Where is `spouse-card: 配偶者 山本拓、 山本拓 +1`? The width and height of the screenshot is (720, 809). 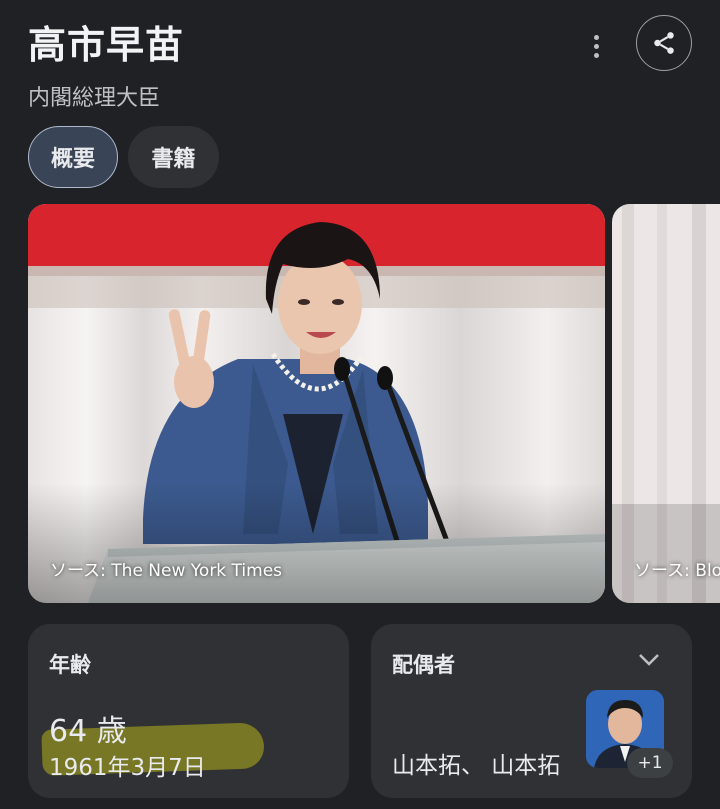
spouse-card: 配偶者 山本拓、 山本拓 +1 is located at coordinates (531, 711).